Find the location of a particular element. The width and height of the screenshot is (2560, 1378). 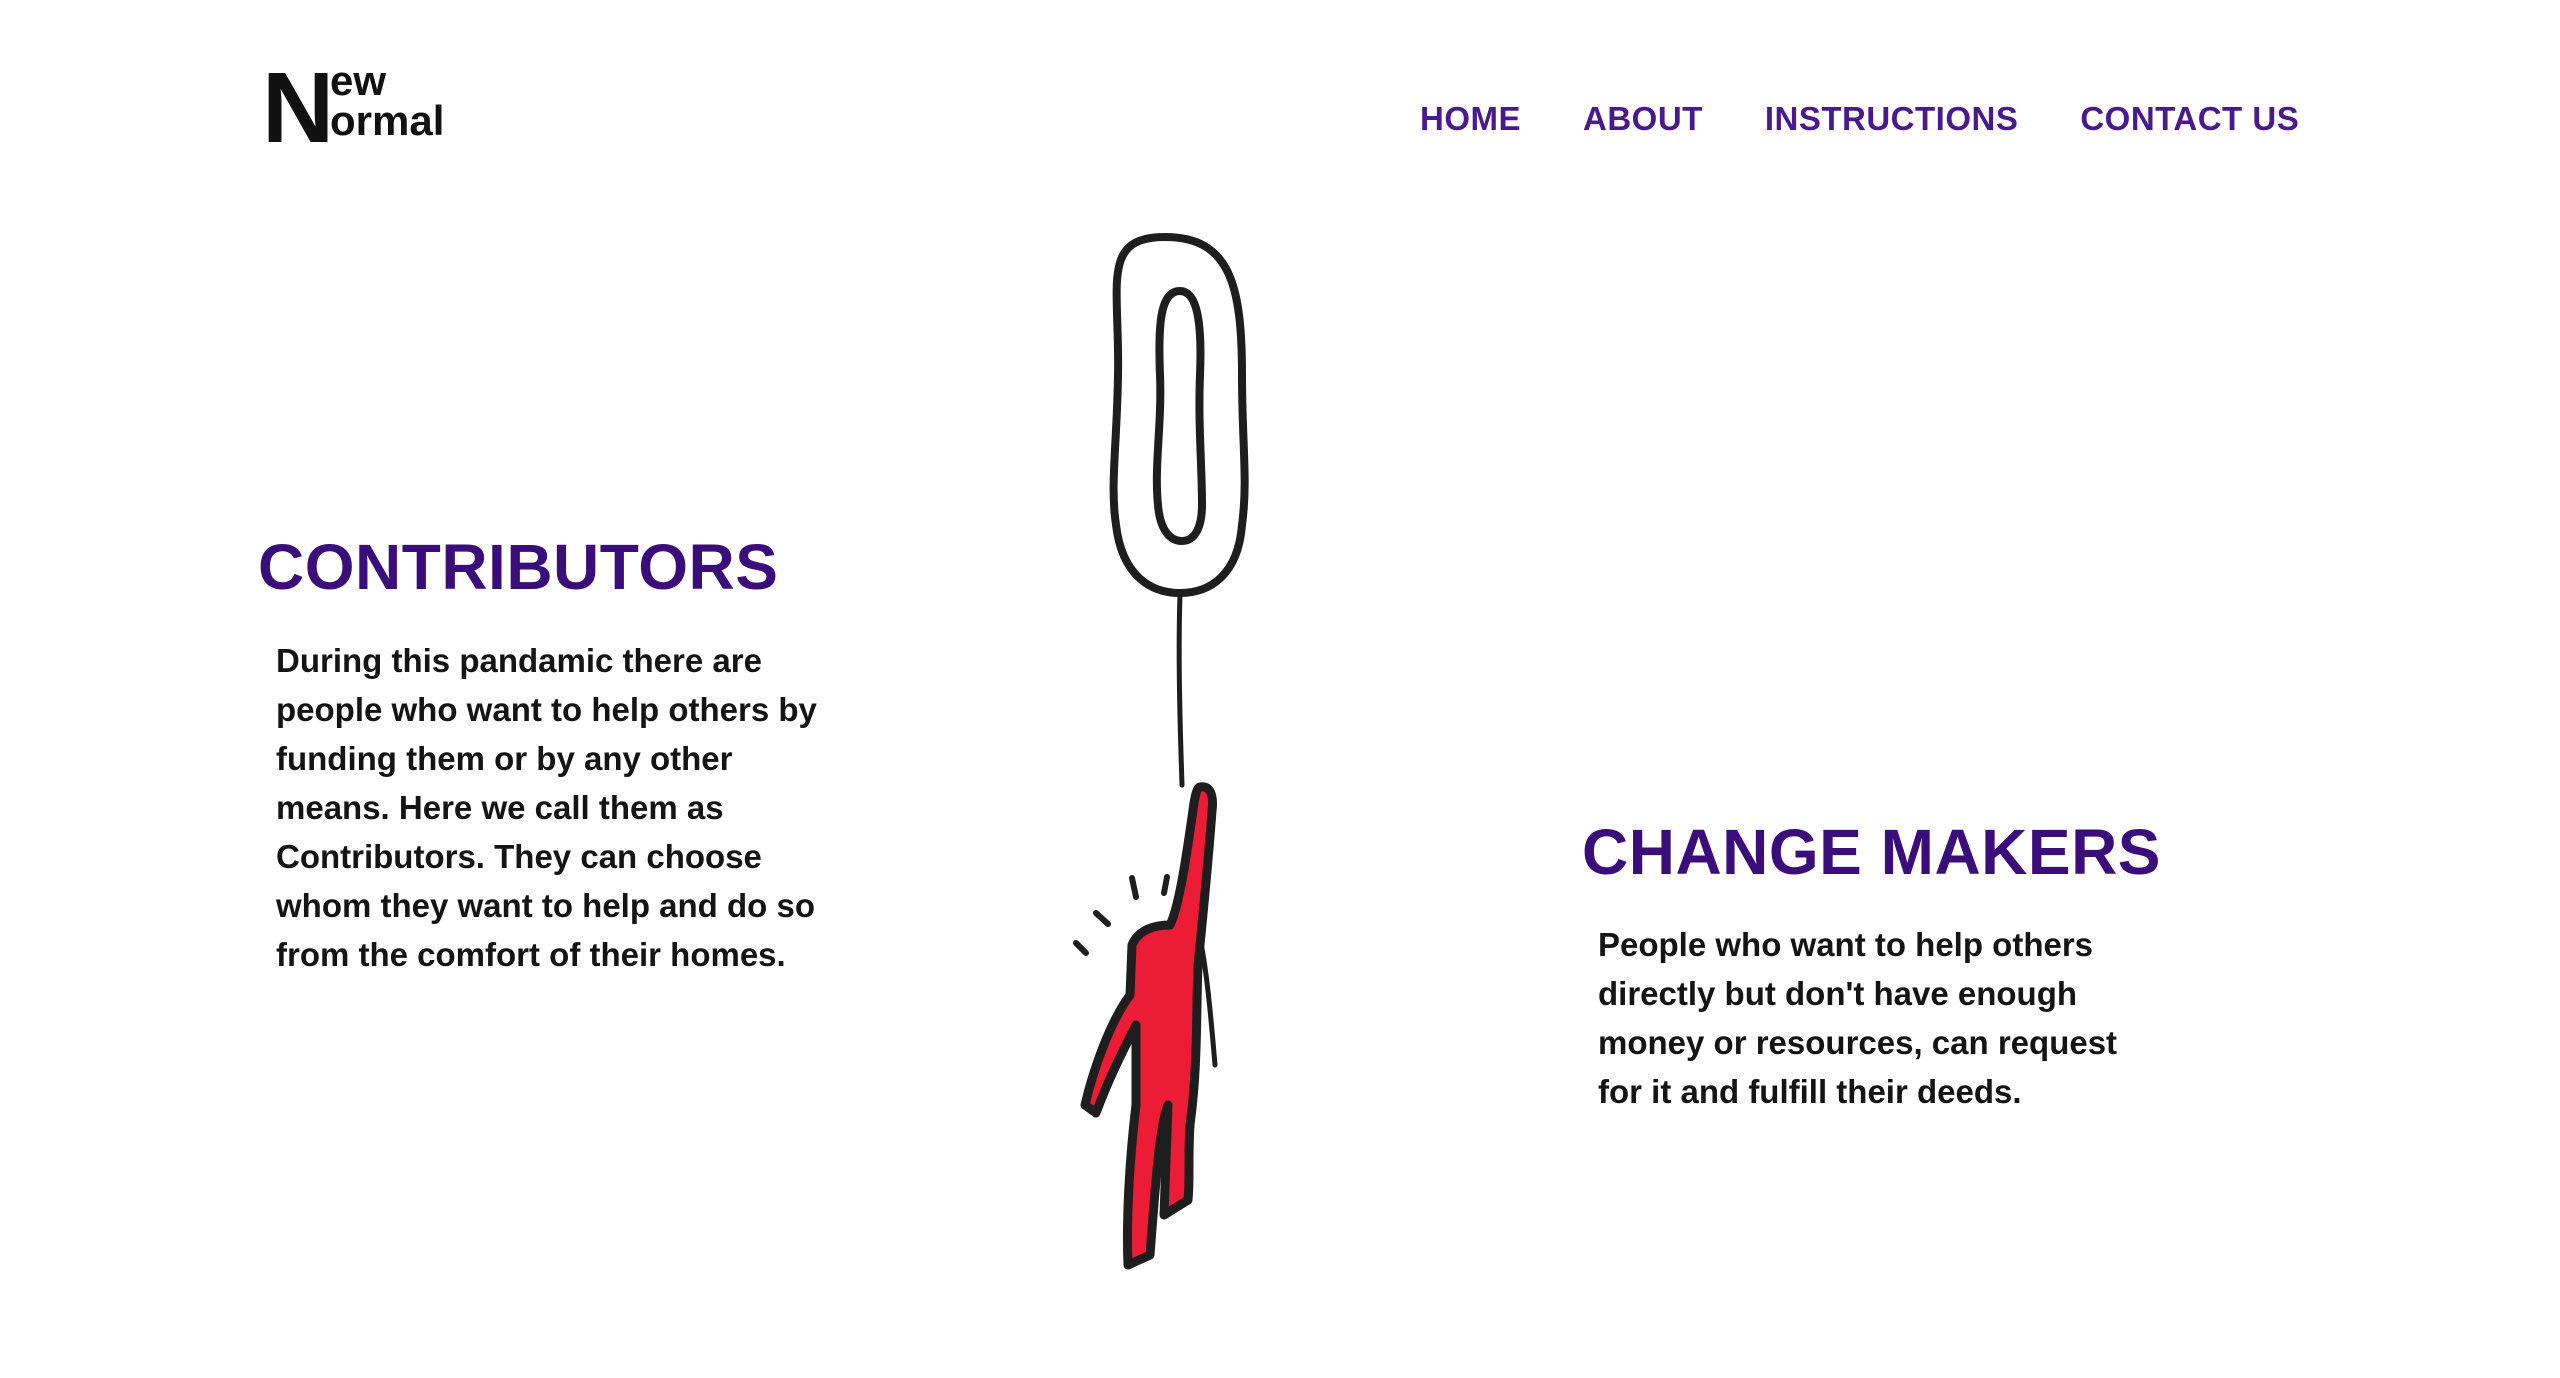

balloon-person-svg is located at coordinates (1161, 751).